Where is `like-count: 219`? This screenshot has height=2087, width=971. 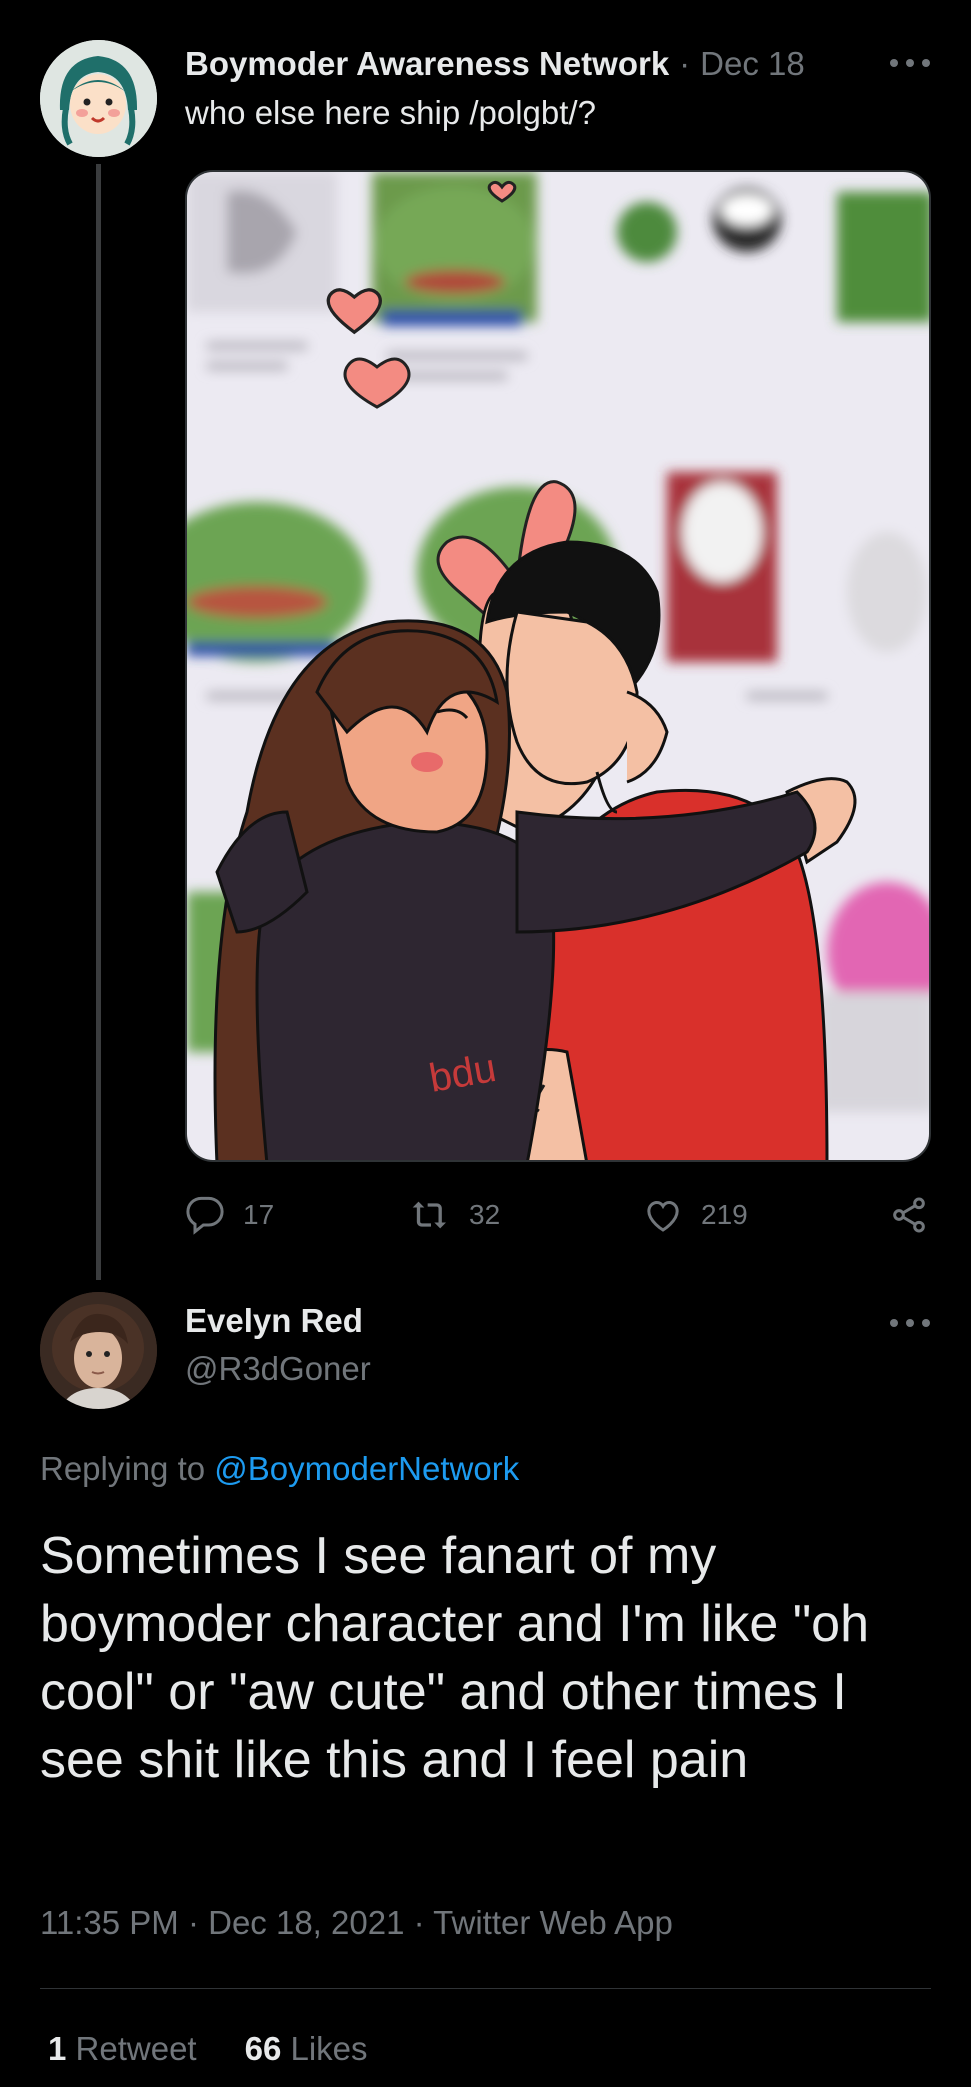 like-count: 219 is located at coordinates (724, 1214).